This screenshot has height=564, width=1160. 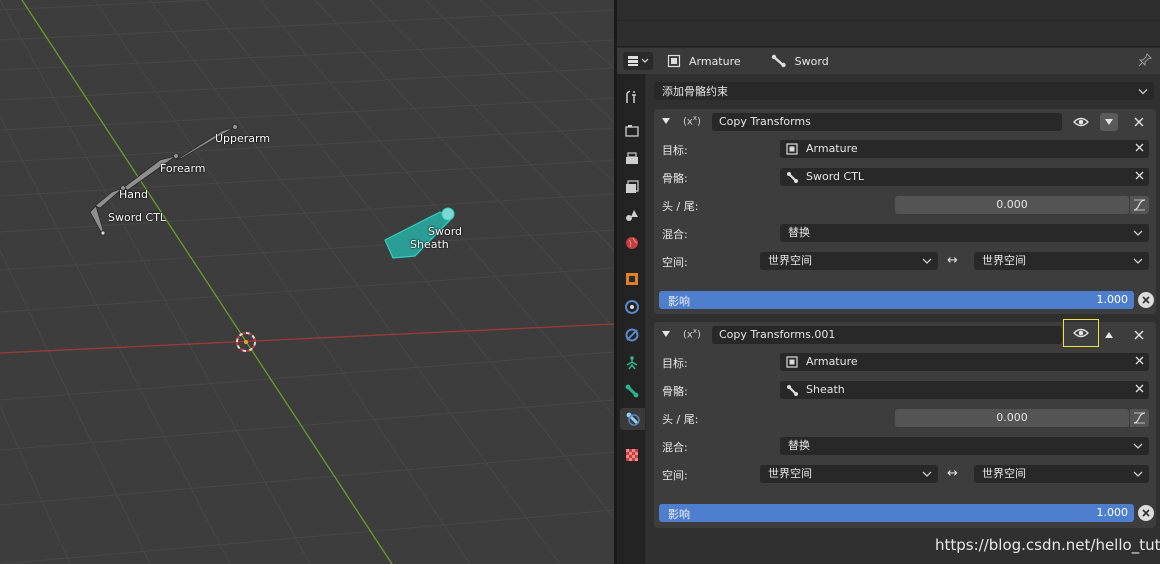 I want to click on properties-tabs, so click(x=631, y=319).